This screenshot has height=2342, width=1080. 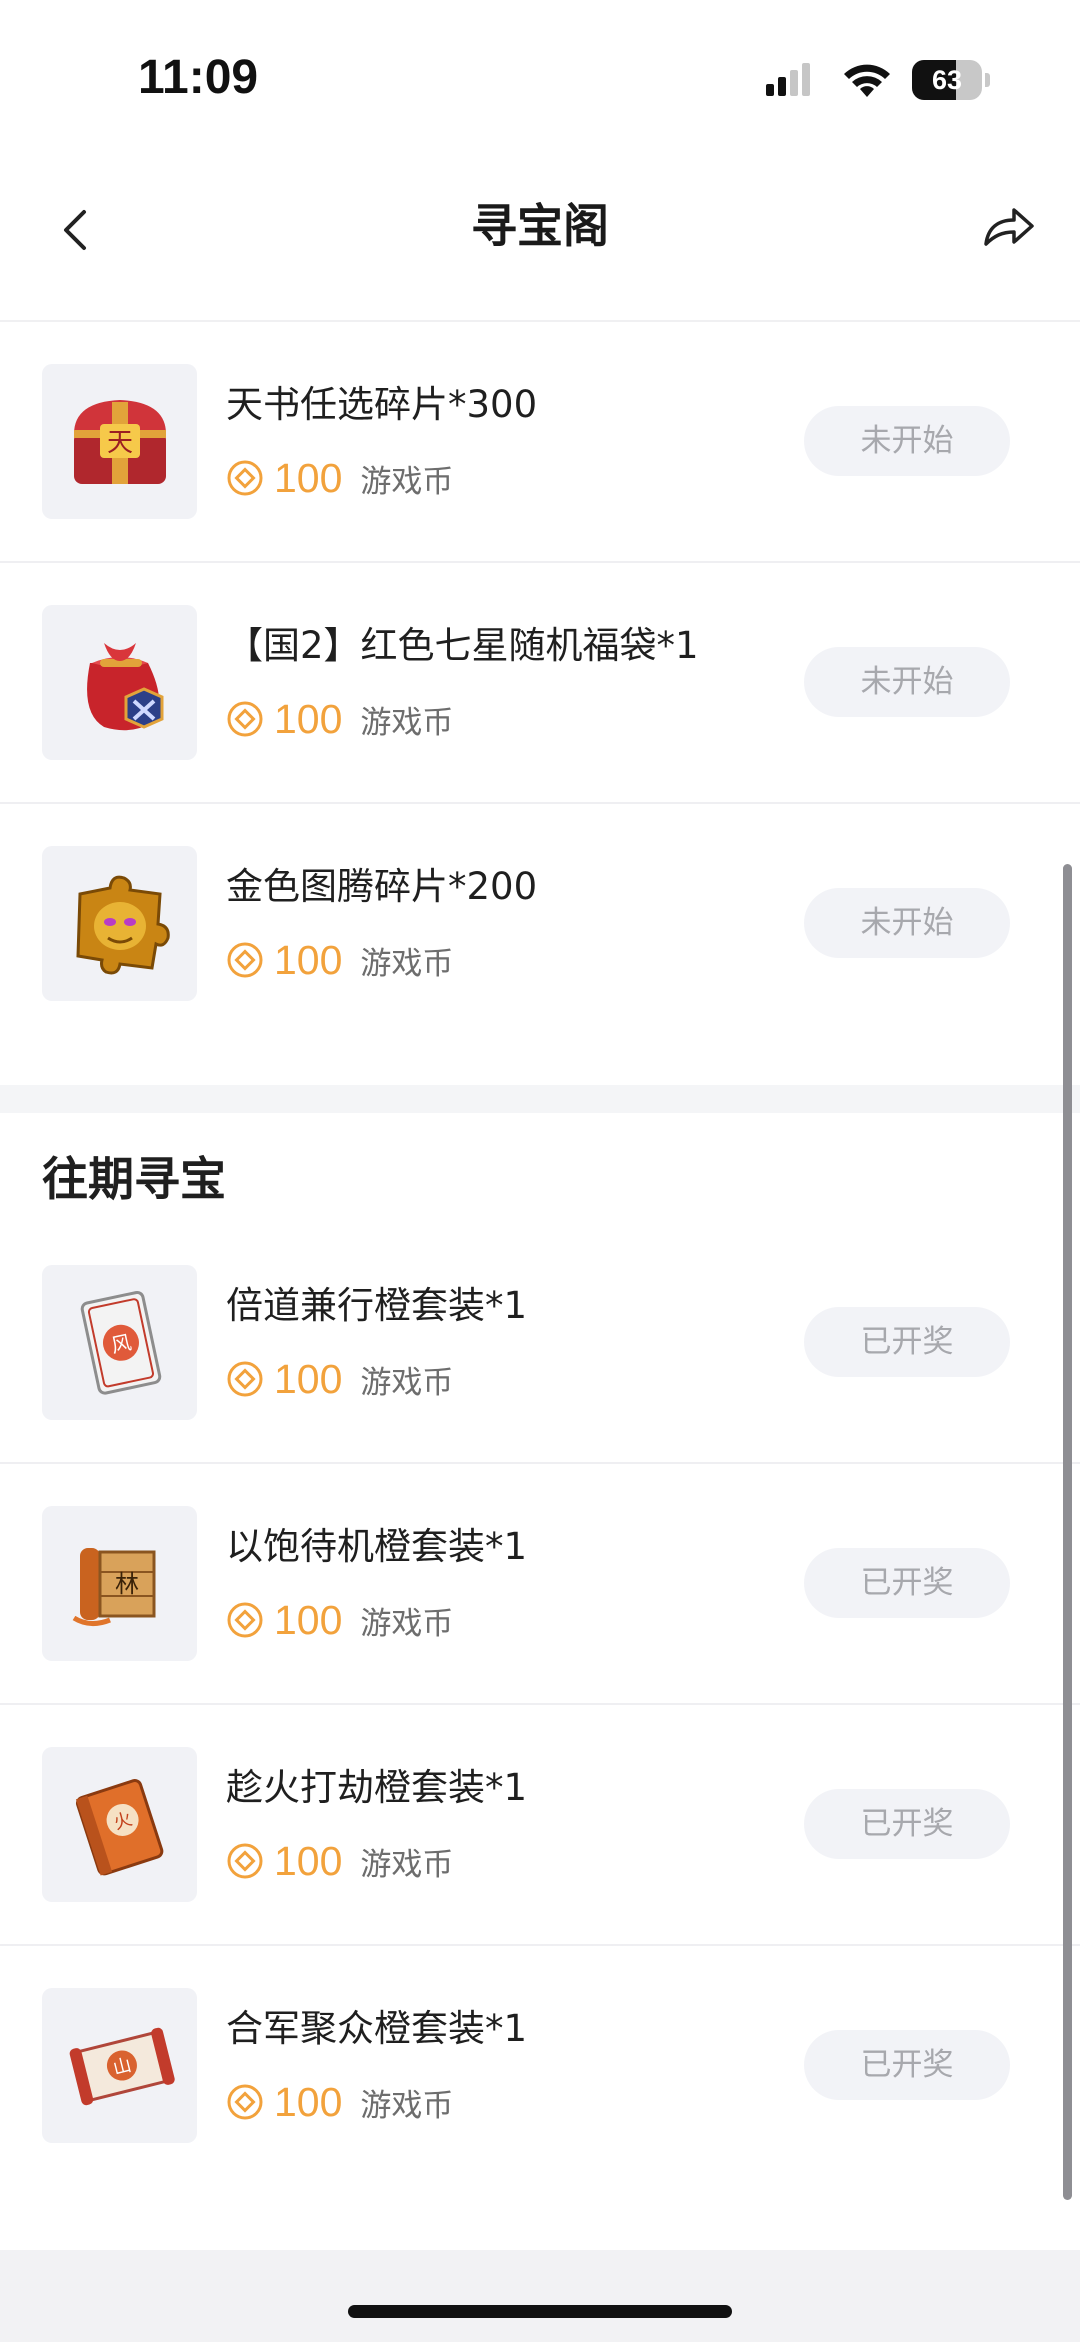 I want to click on home-indicator, so click(x=540, y=2311).